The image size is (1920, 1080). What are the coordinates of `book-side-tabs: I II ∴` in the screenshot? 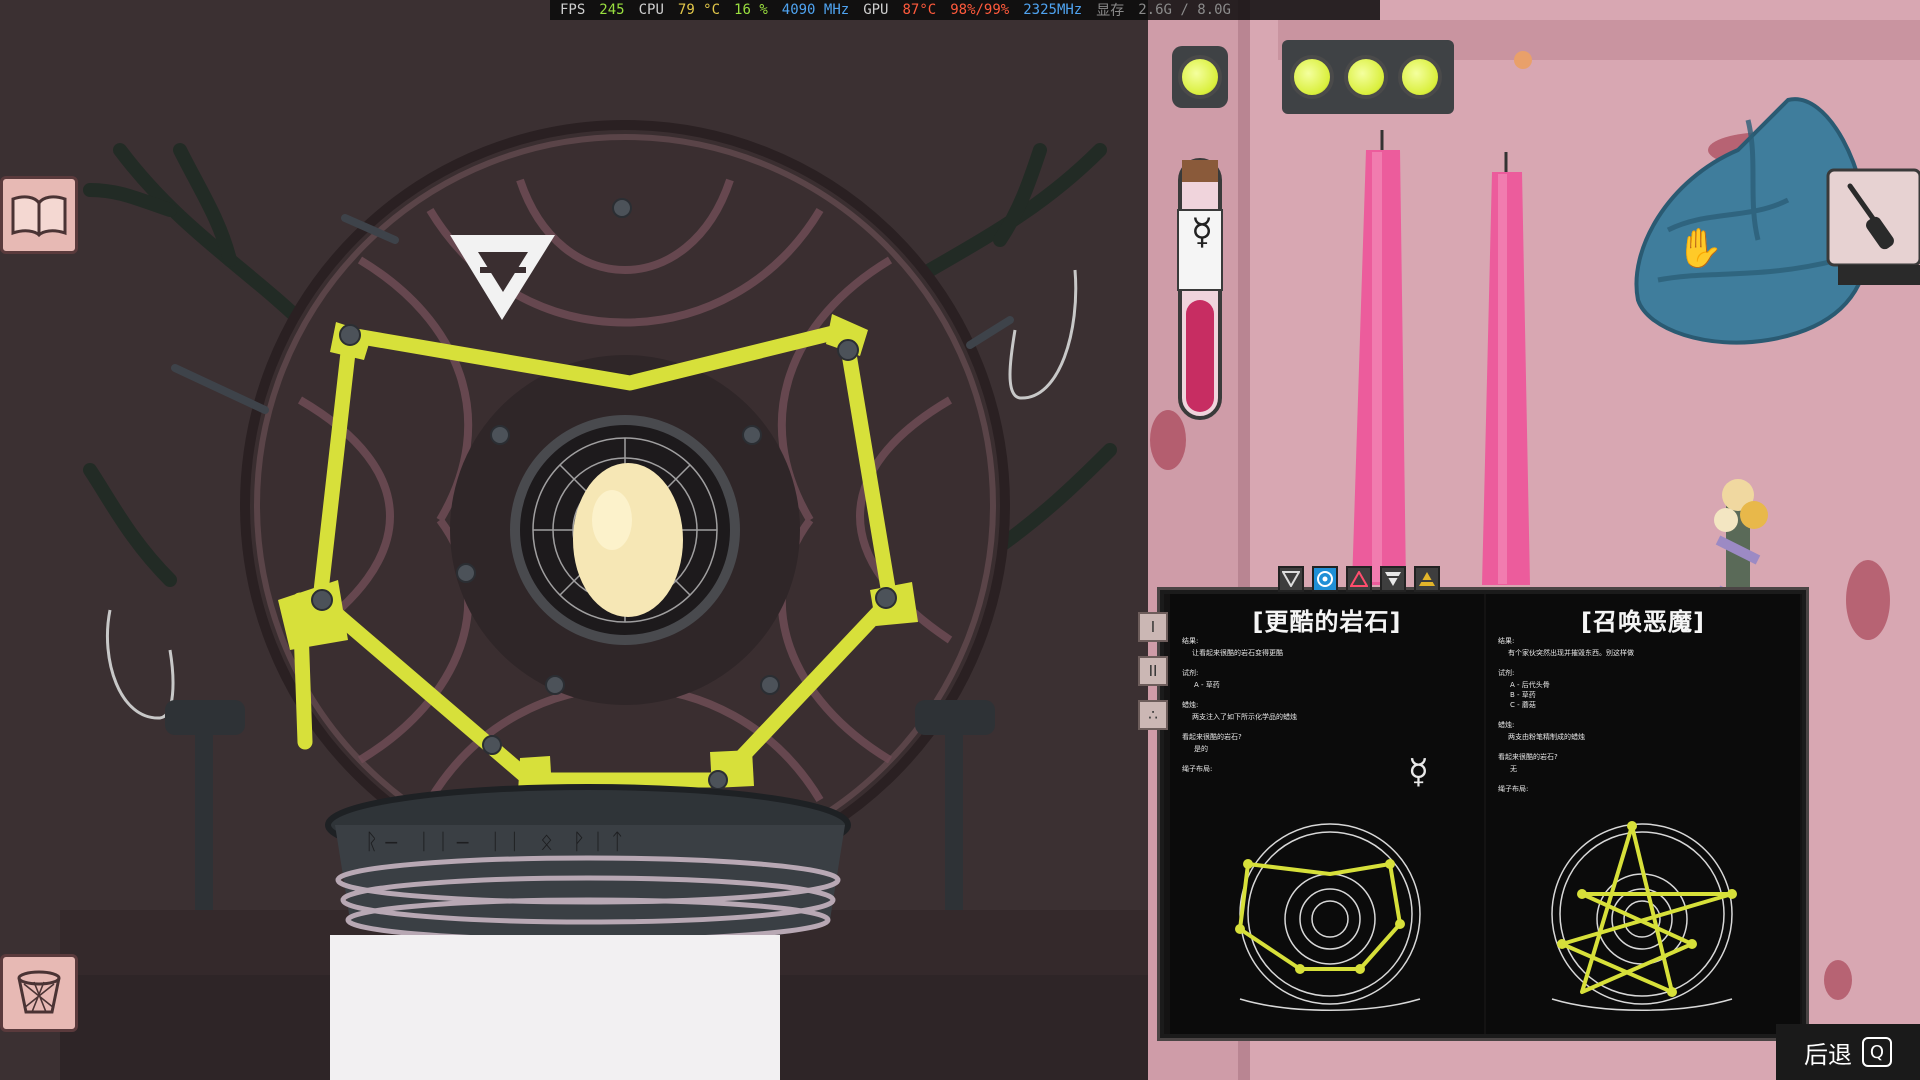 It's located at (1153, 671).